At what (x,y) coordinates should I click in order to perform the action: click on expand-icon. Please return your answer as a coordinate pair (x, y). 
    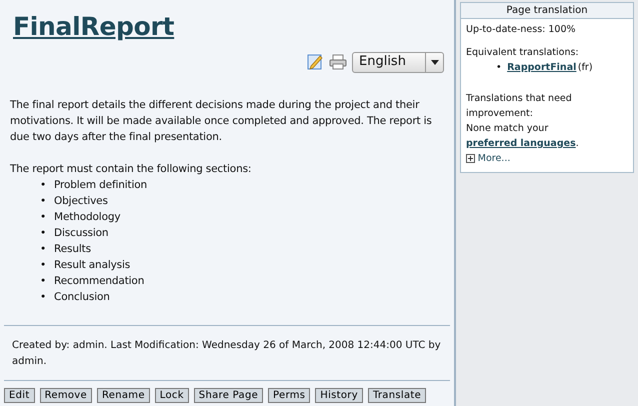
    Looking at the image, I should click on (470, 158).